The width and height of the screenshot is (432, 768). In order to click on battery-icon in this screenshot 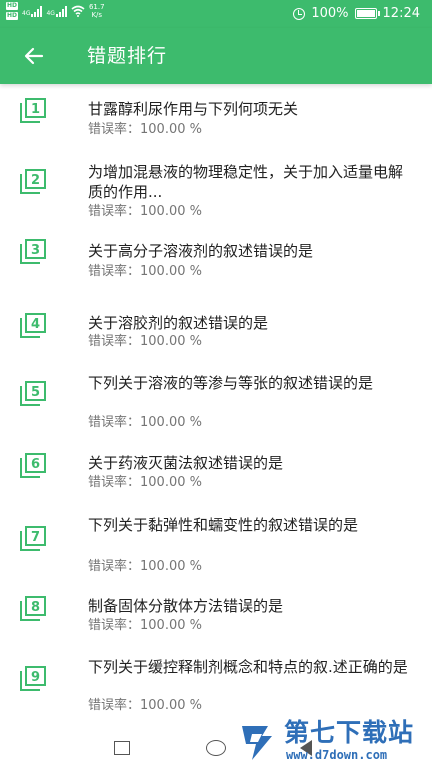, I will do `click(367, 13)`.